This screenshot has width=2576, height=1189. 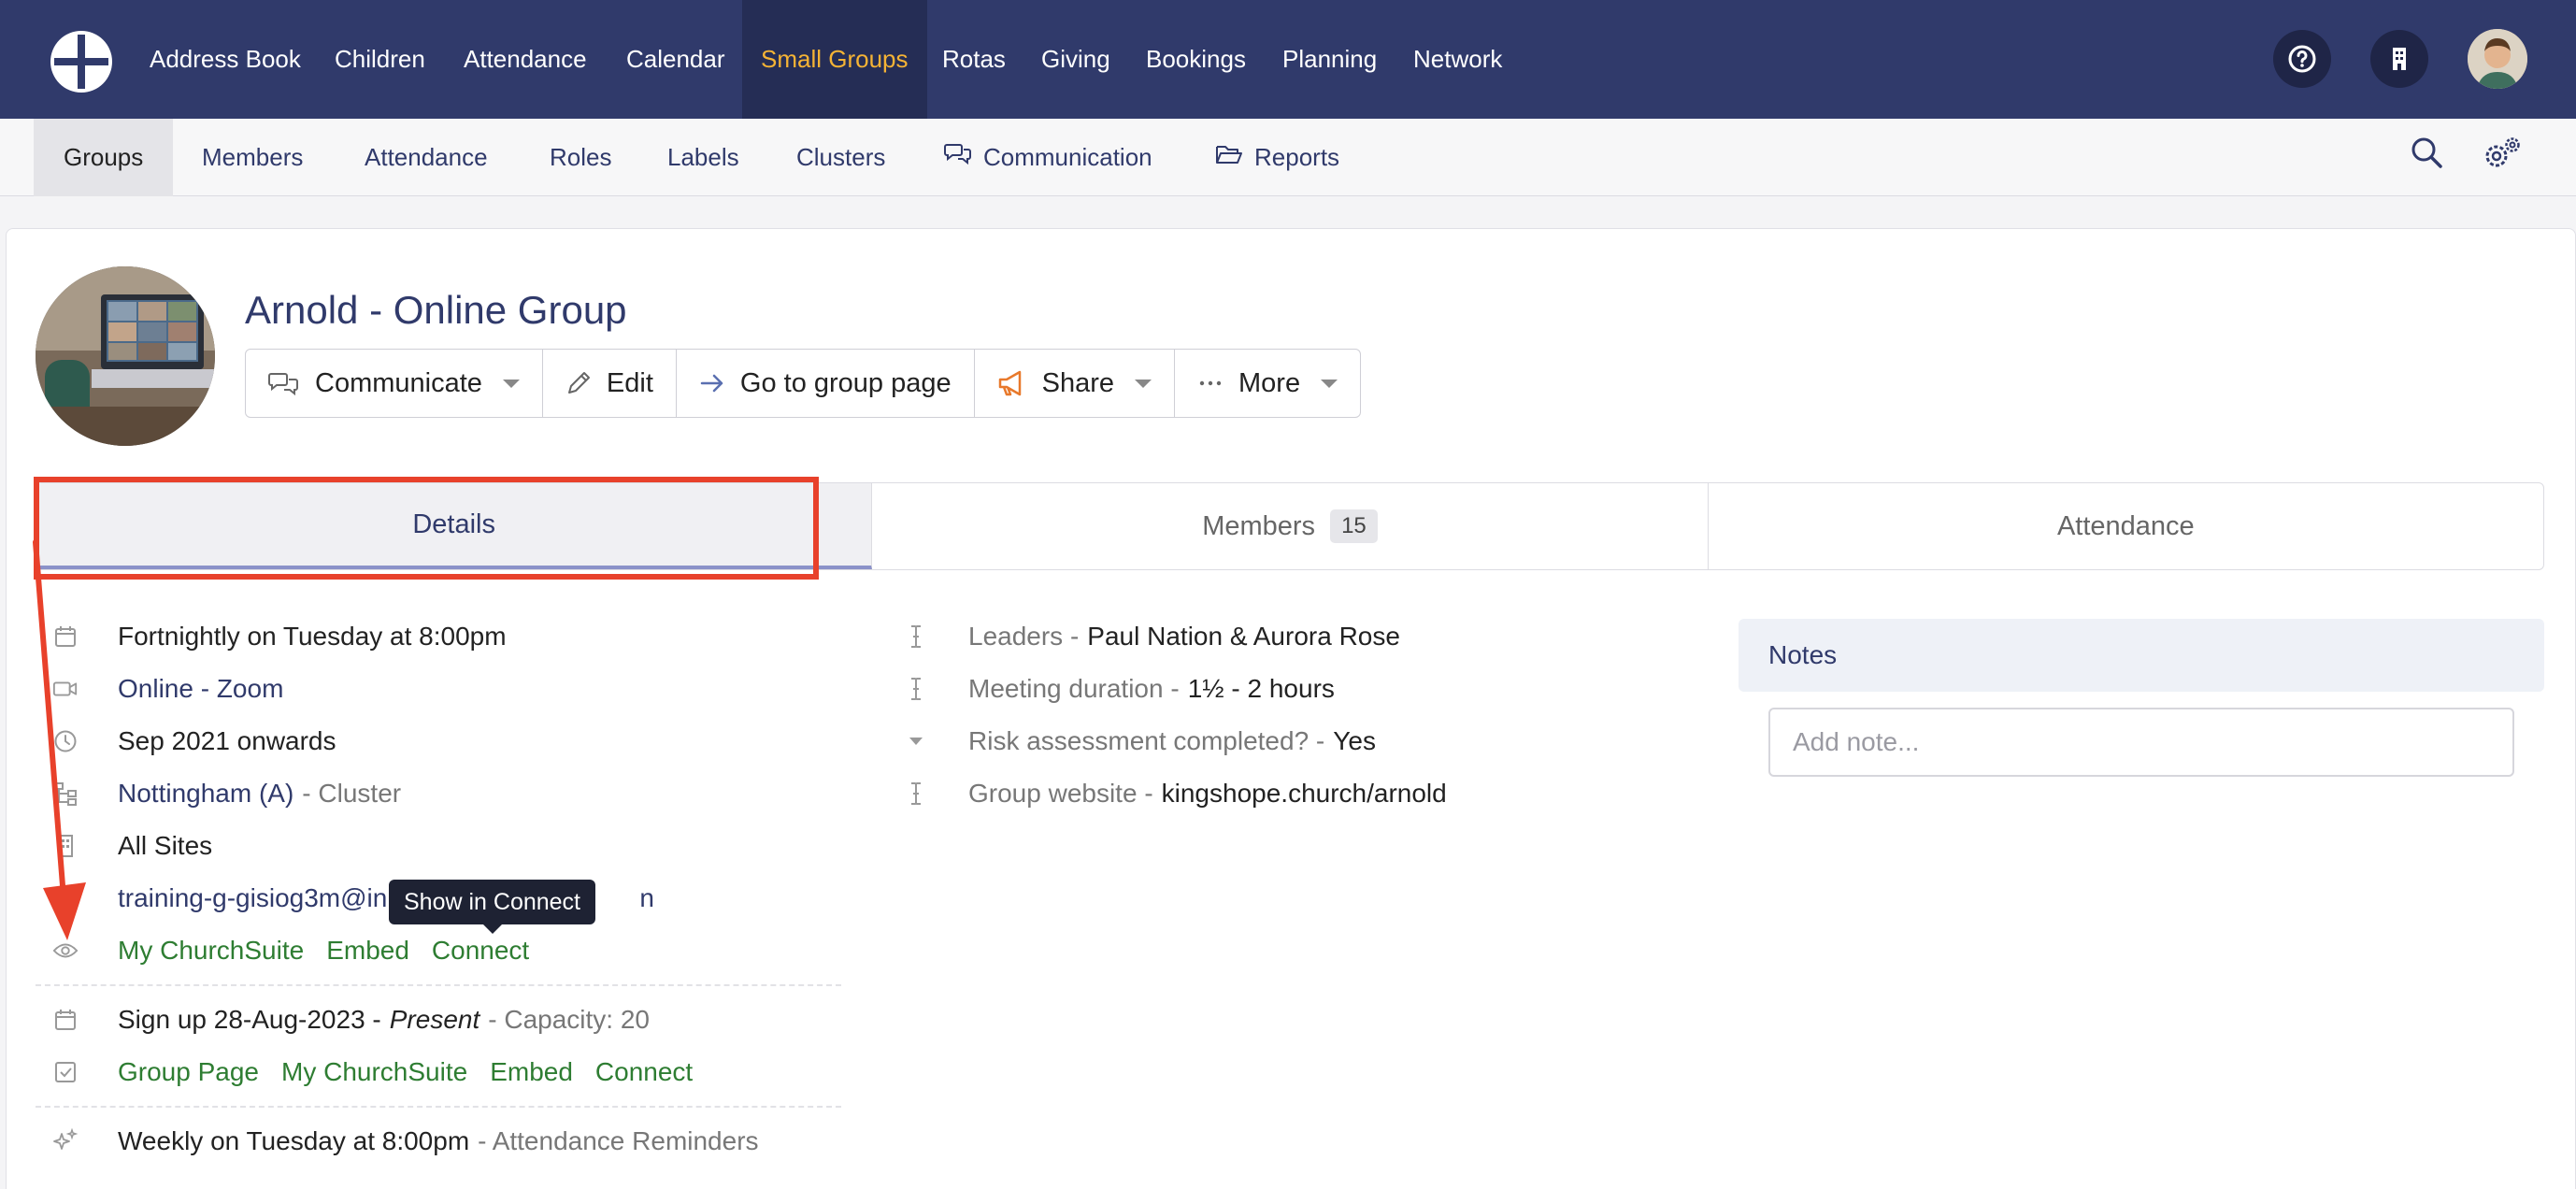 I want to click on subnav-attendance: Attendance, so click(x=426, y=157).